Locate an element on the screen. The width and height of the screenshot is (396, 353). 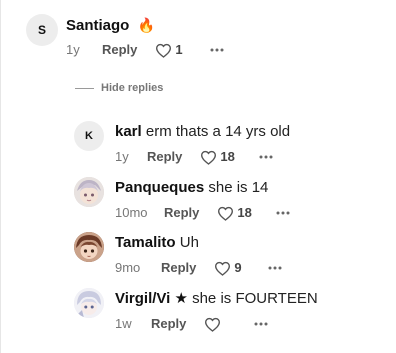
hide-replies-label: Hide replies is located at coordinates (132, 88).